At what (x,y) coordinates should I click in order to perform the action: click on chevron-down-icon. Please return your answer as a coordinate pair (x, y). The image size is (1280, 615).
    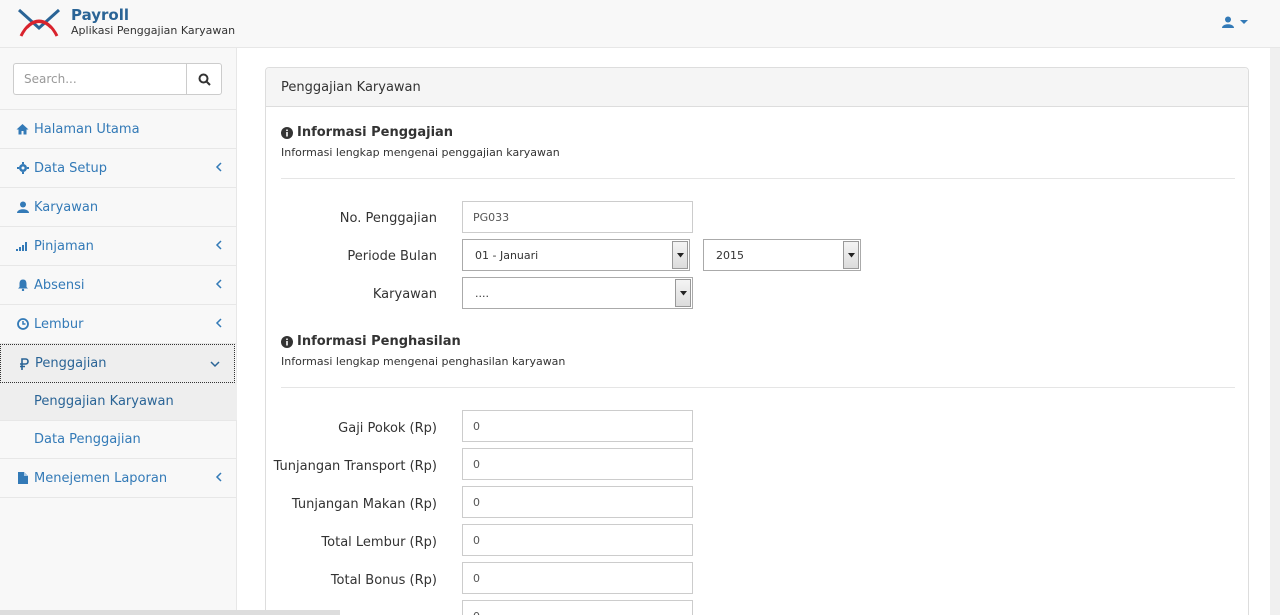
    Looking at the image, I should click on (215, 364).